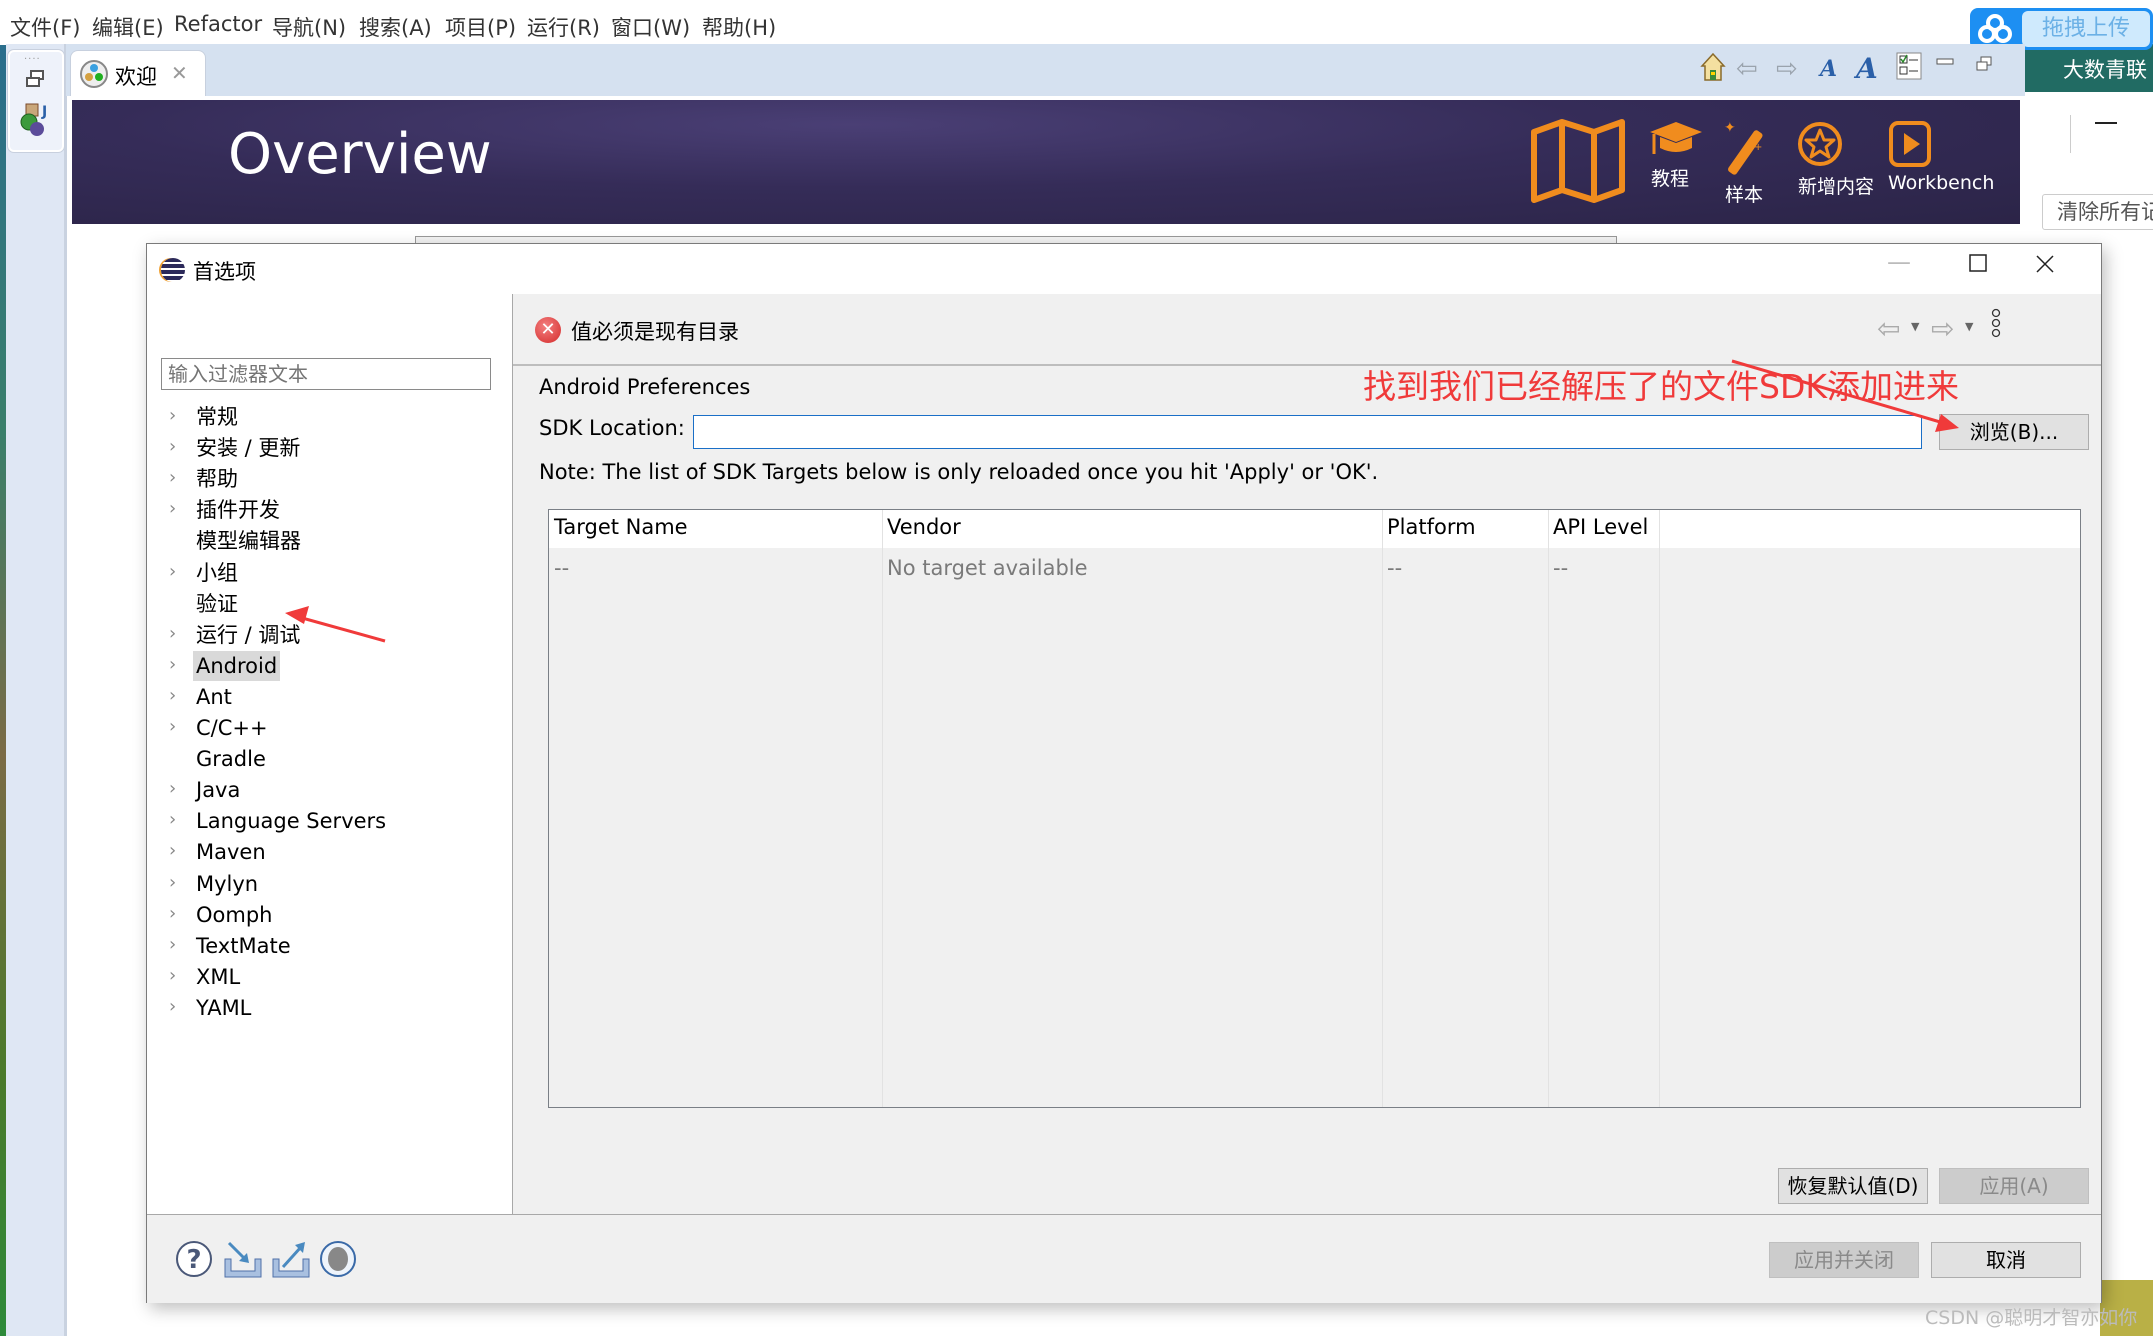 This screenshot has height=1336, width=2153. I want to click on upload-label: 拖拽上传, so click(2086, 29).